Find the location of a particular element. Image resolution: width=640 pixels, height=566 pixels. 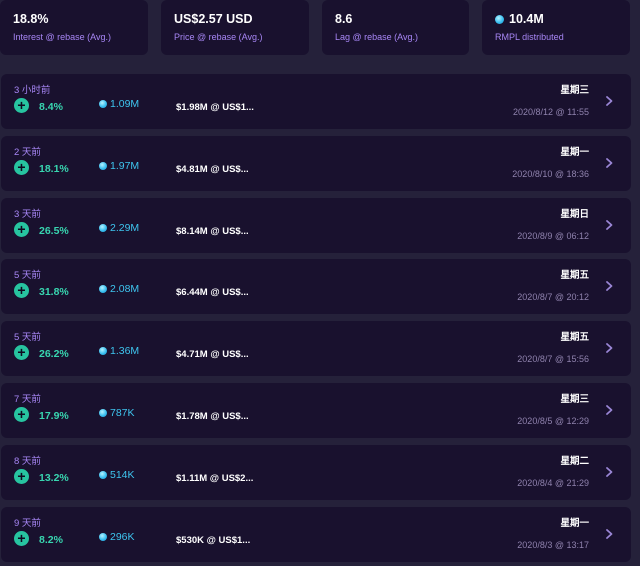

row-distributed: 1.36M is located at coordinates (119, 351).